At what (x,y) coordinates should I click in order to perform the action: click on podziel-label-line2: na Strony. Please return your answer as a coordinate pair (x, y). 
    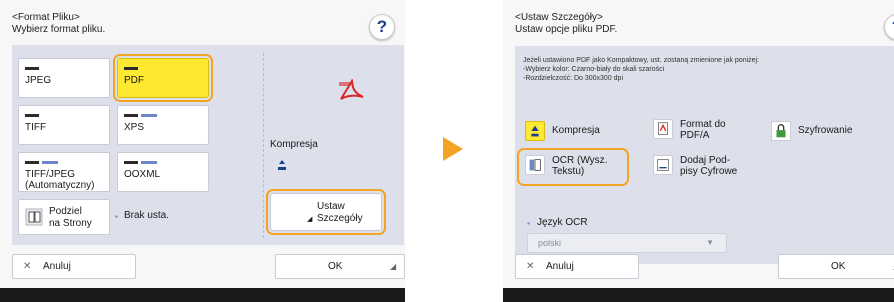
    Looking at the image, I should click on (70, 223).